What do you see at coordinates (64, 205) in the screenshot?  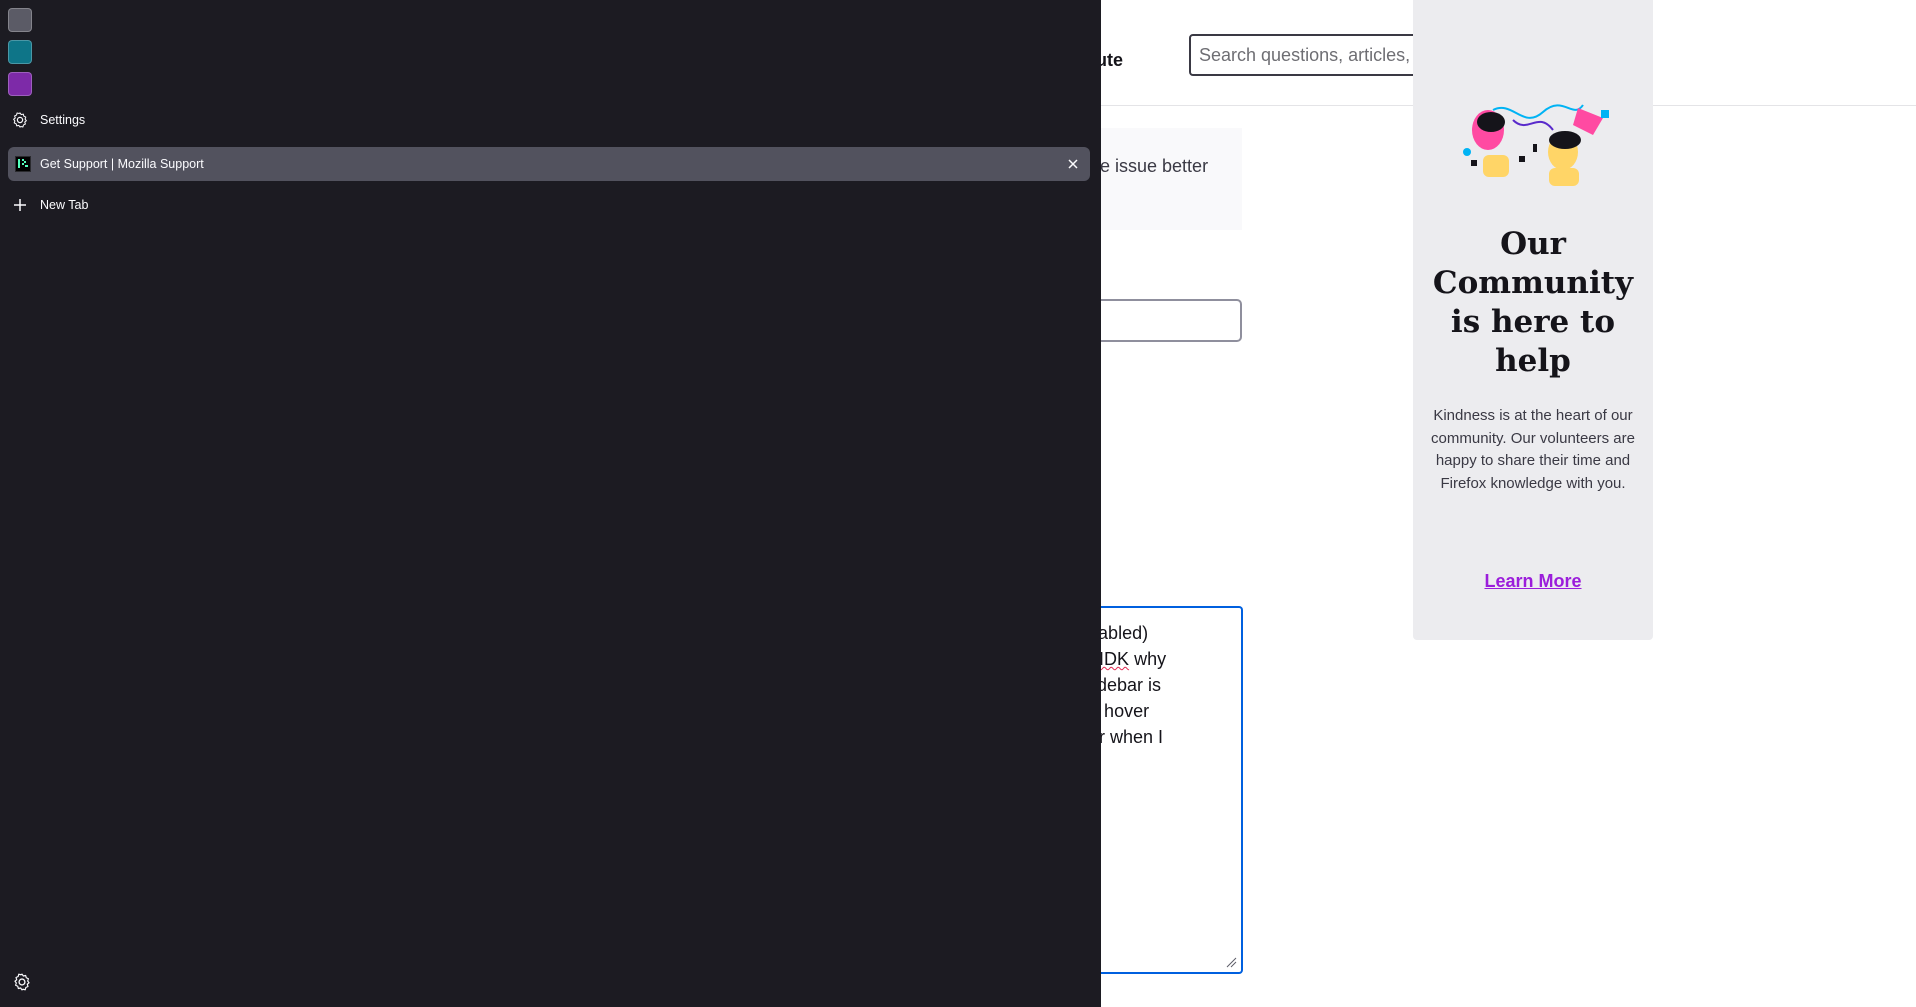 I see `new-tab-label: New Tab` at bounding box center [64, 205].